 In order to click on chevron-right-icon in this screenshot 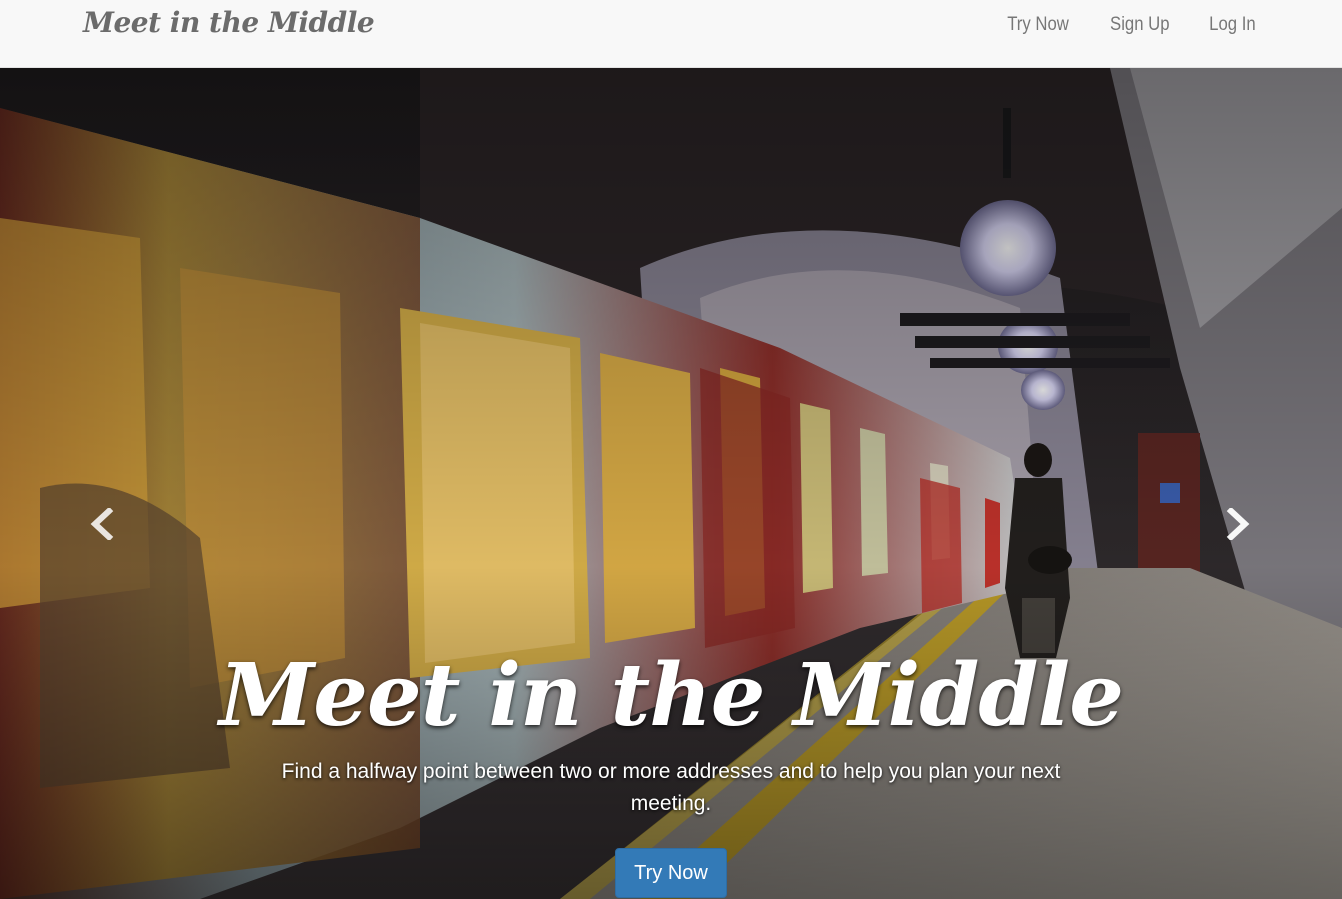, I will do `click(1238, 524)`.